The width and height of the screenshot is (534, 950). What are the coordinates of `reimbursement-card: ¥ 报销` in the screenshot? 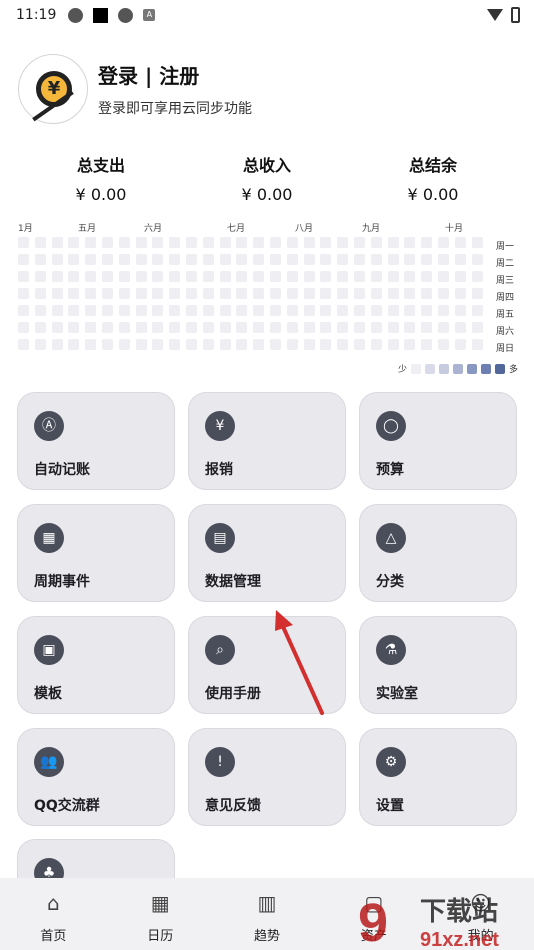 It's located at (267, 441).